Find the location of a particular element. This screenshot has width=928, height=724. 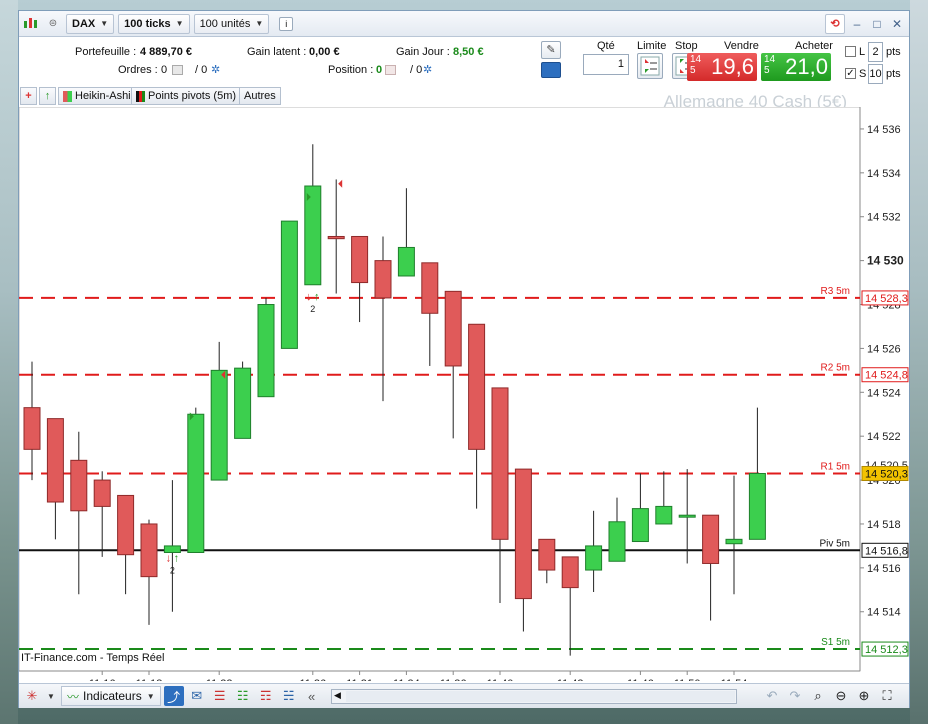

stop-checkbox: ✓ is located at coordinates (850, 73).